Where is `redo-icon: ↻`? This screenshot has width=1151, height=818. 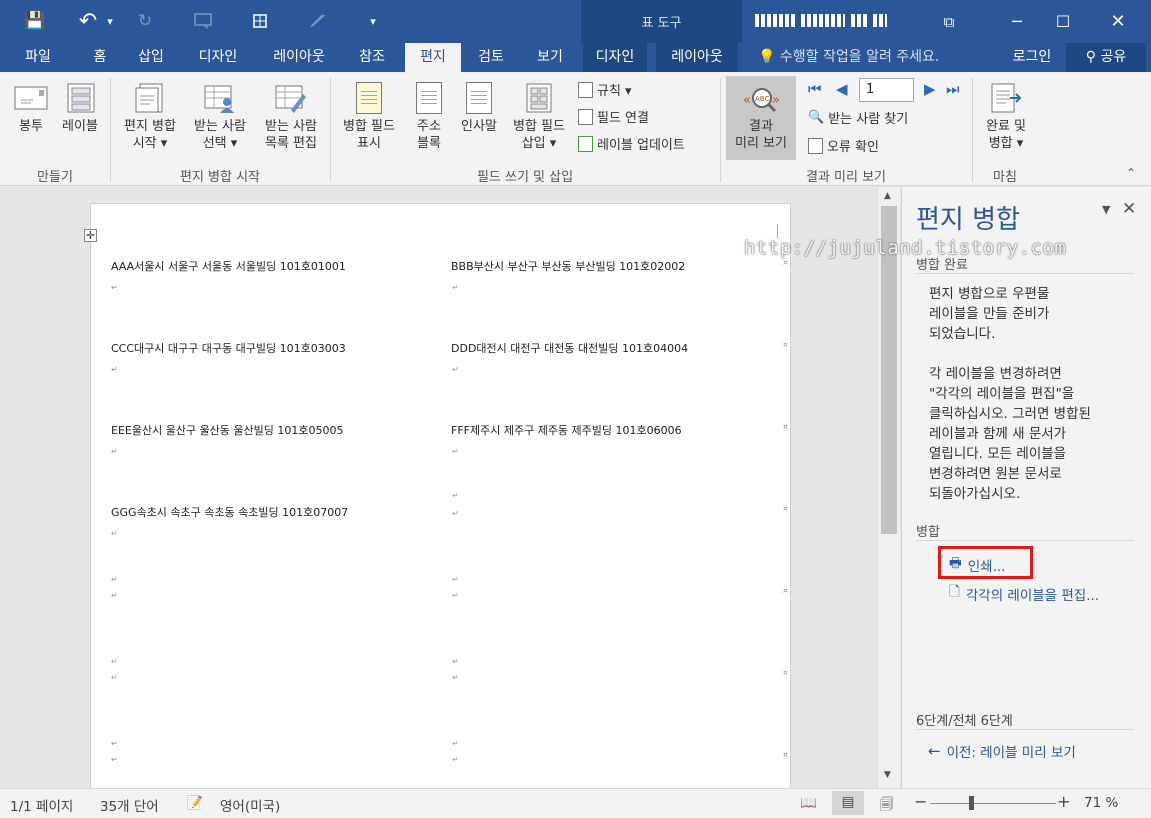 redo-icon: ↻ is located at coordinates (145, 21).